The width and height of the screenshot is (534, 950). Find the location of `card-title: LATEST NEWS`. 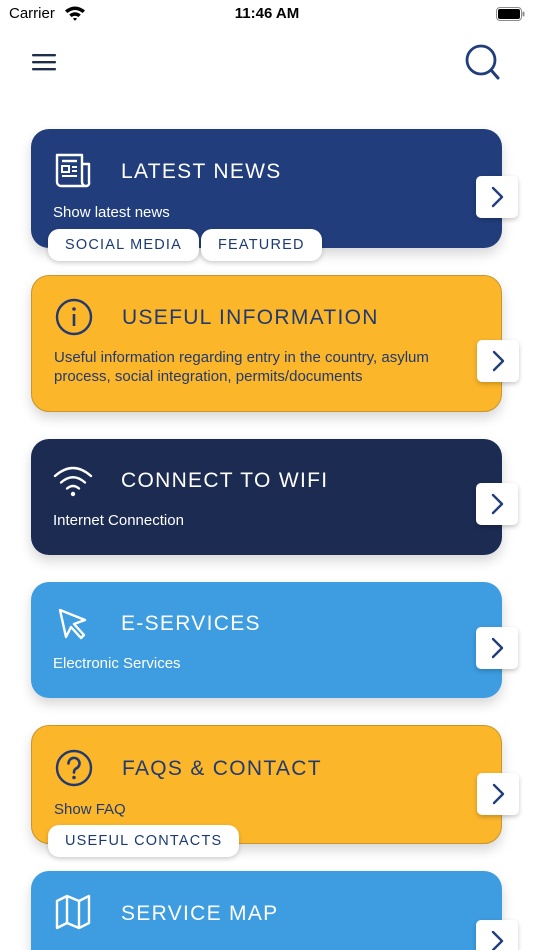

card-title: LATEST NEWS is located at coordinates (201, 171).